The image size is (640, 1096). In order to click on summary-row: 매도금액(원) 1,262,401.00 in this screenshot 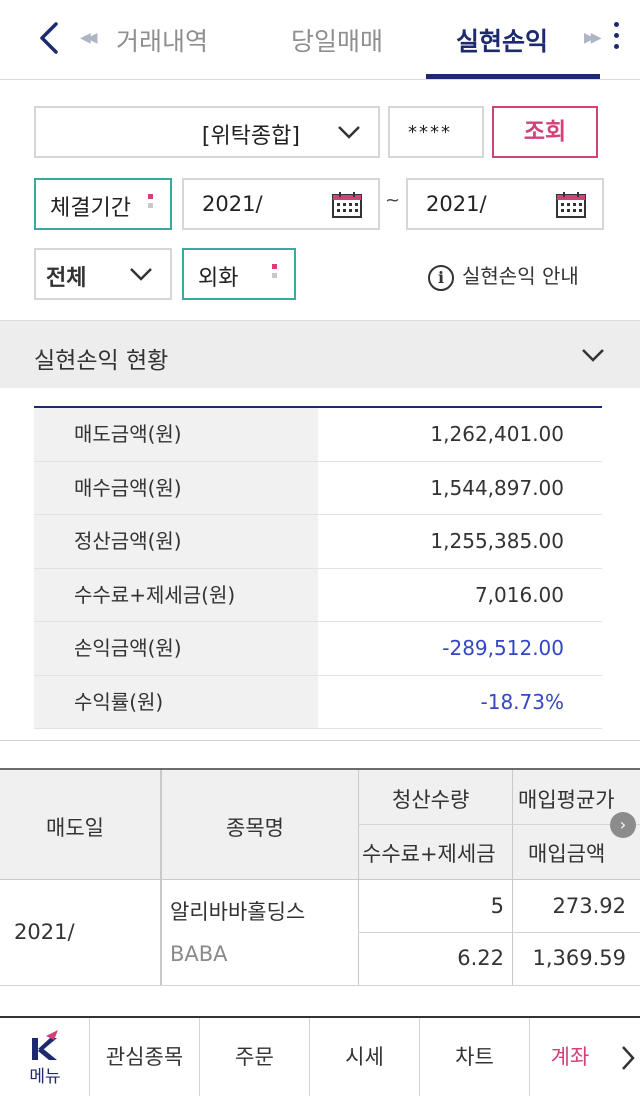, I will do `click(318, 435)`.